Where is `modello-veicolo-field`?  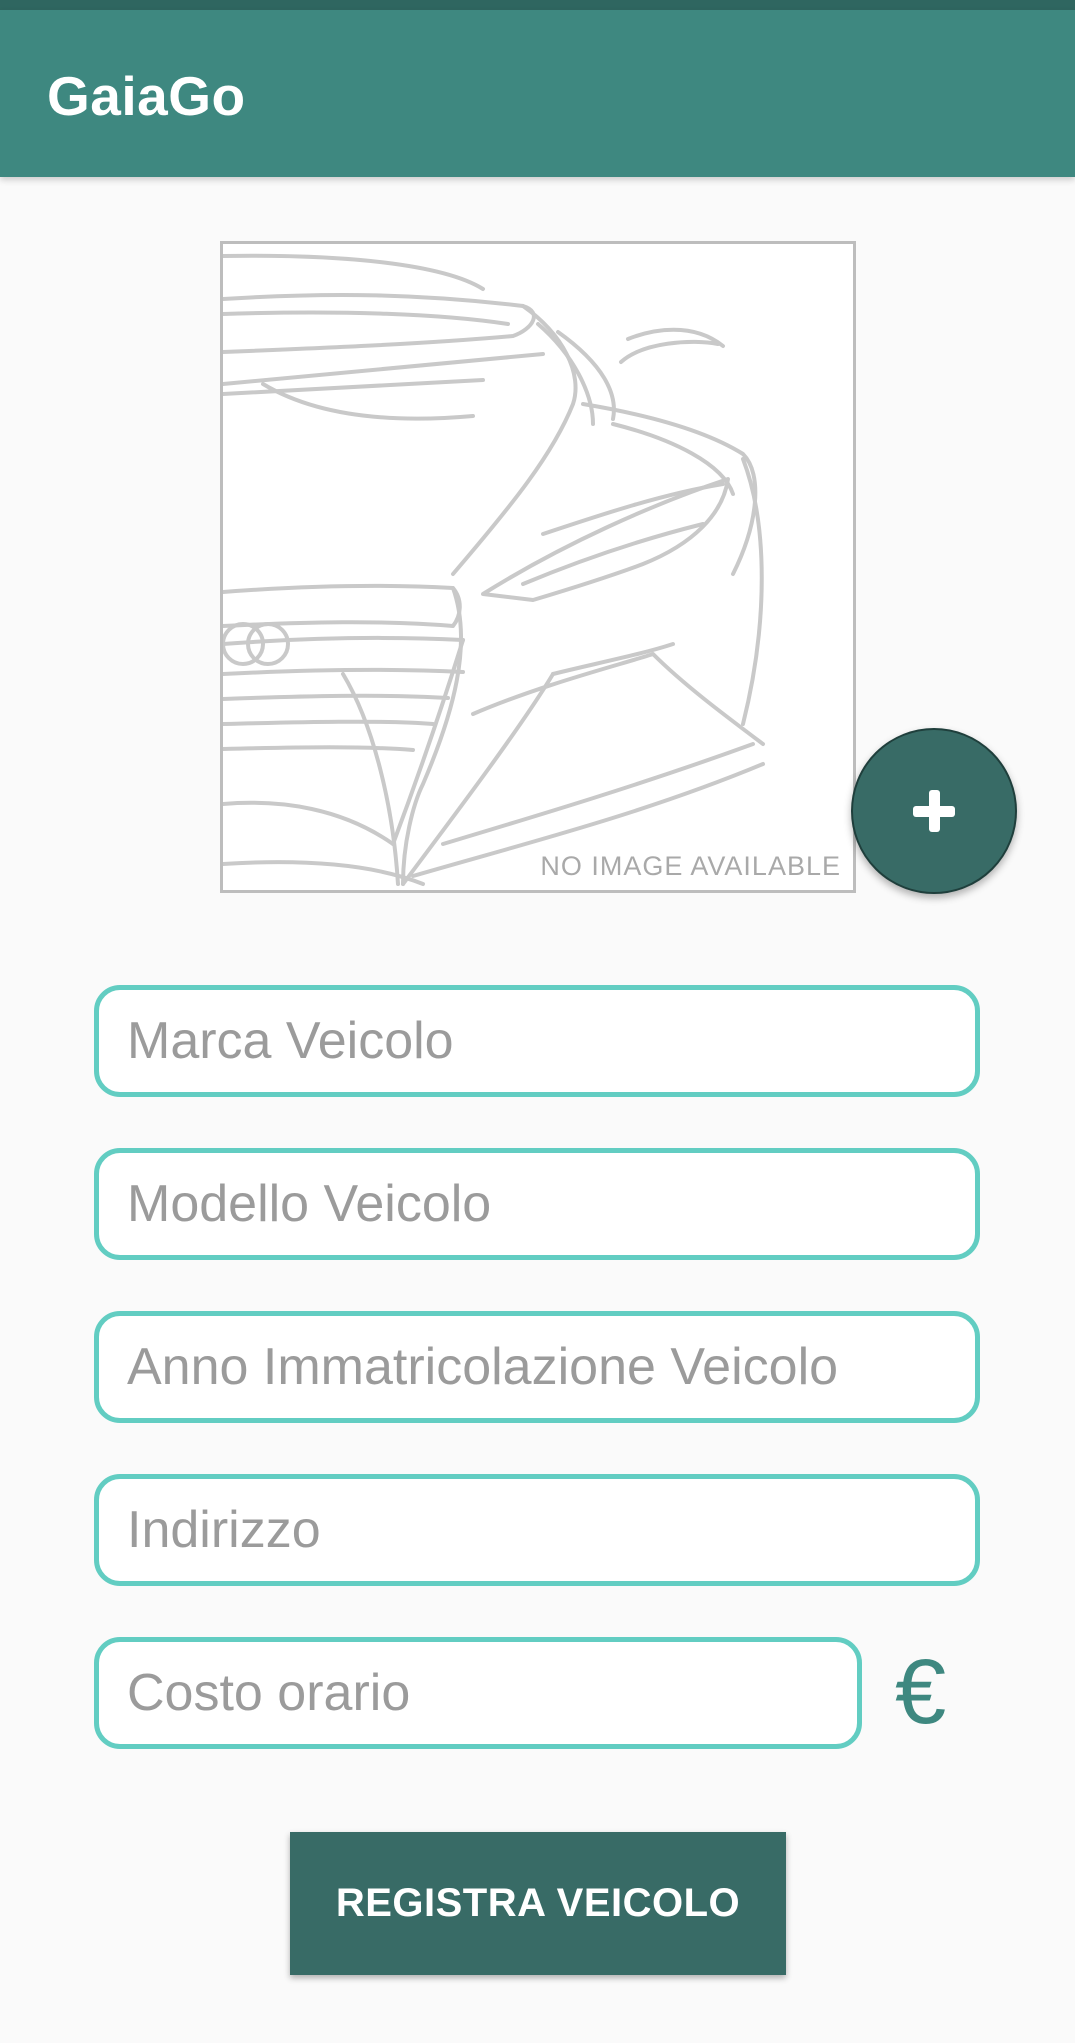
modello-veicolo-field is located at coordinates (537, 1204).